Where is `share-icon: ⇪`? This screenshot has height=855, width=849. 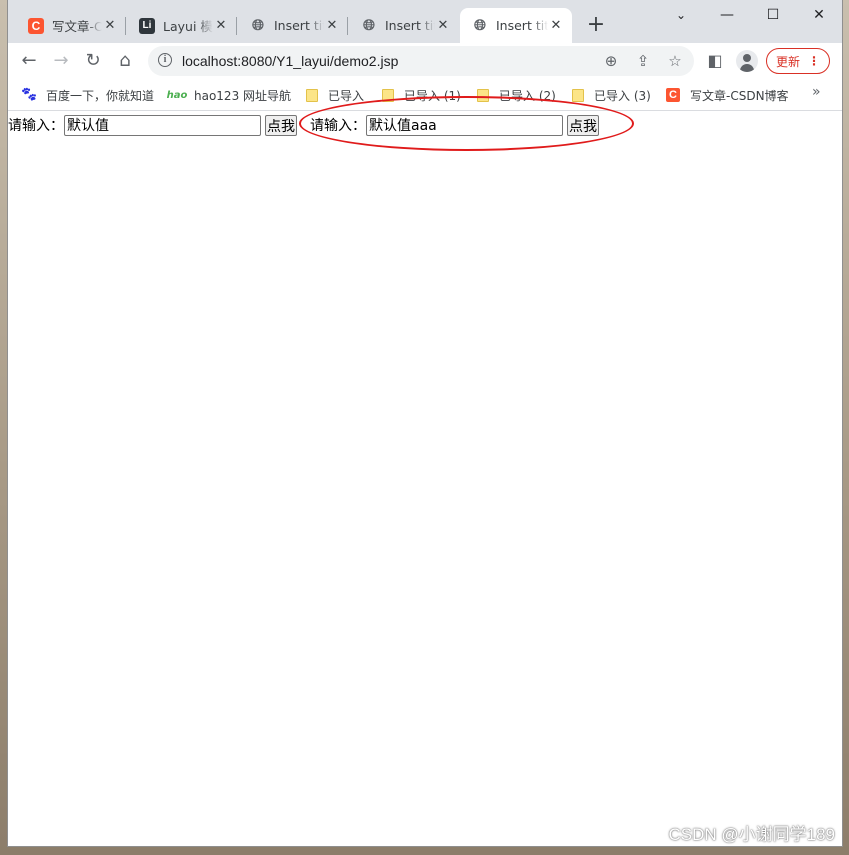
share-icon: ⇪ is located at coordinates (643, 61).